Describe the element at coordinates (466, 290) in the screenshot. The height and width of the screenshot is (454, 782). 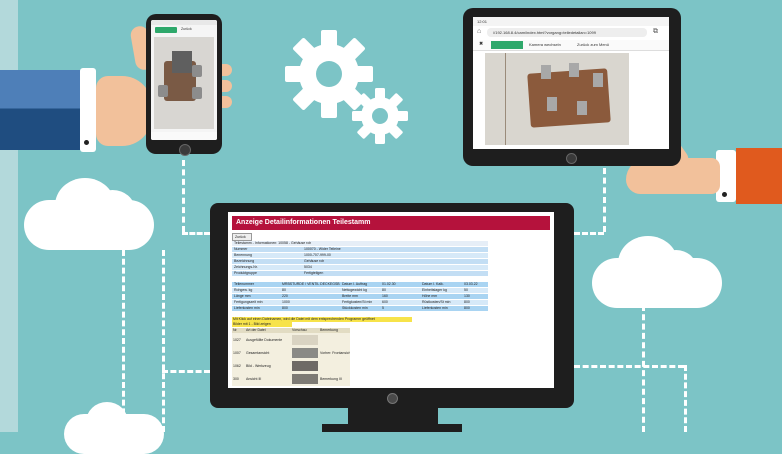
I see `detail-cell: 50` at that location.